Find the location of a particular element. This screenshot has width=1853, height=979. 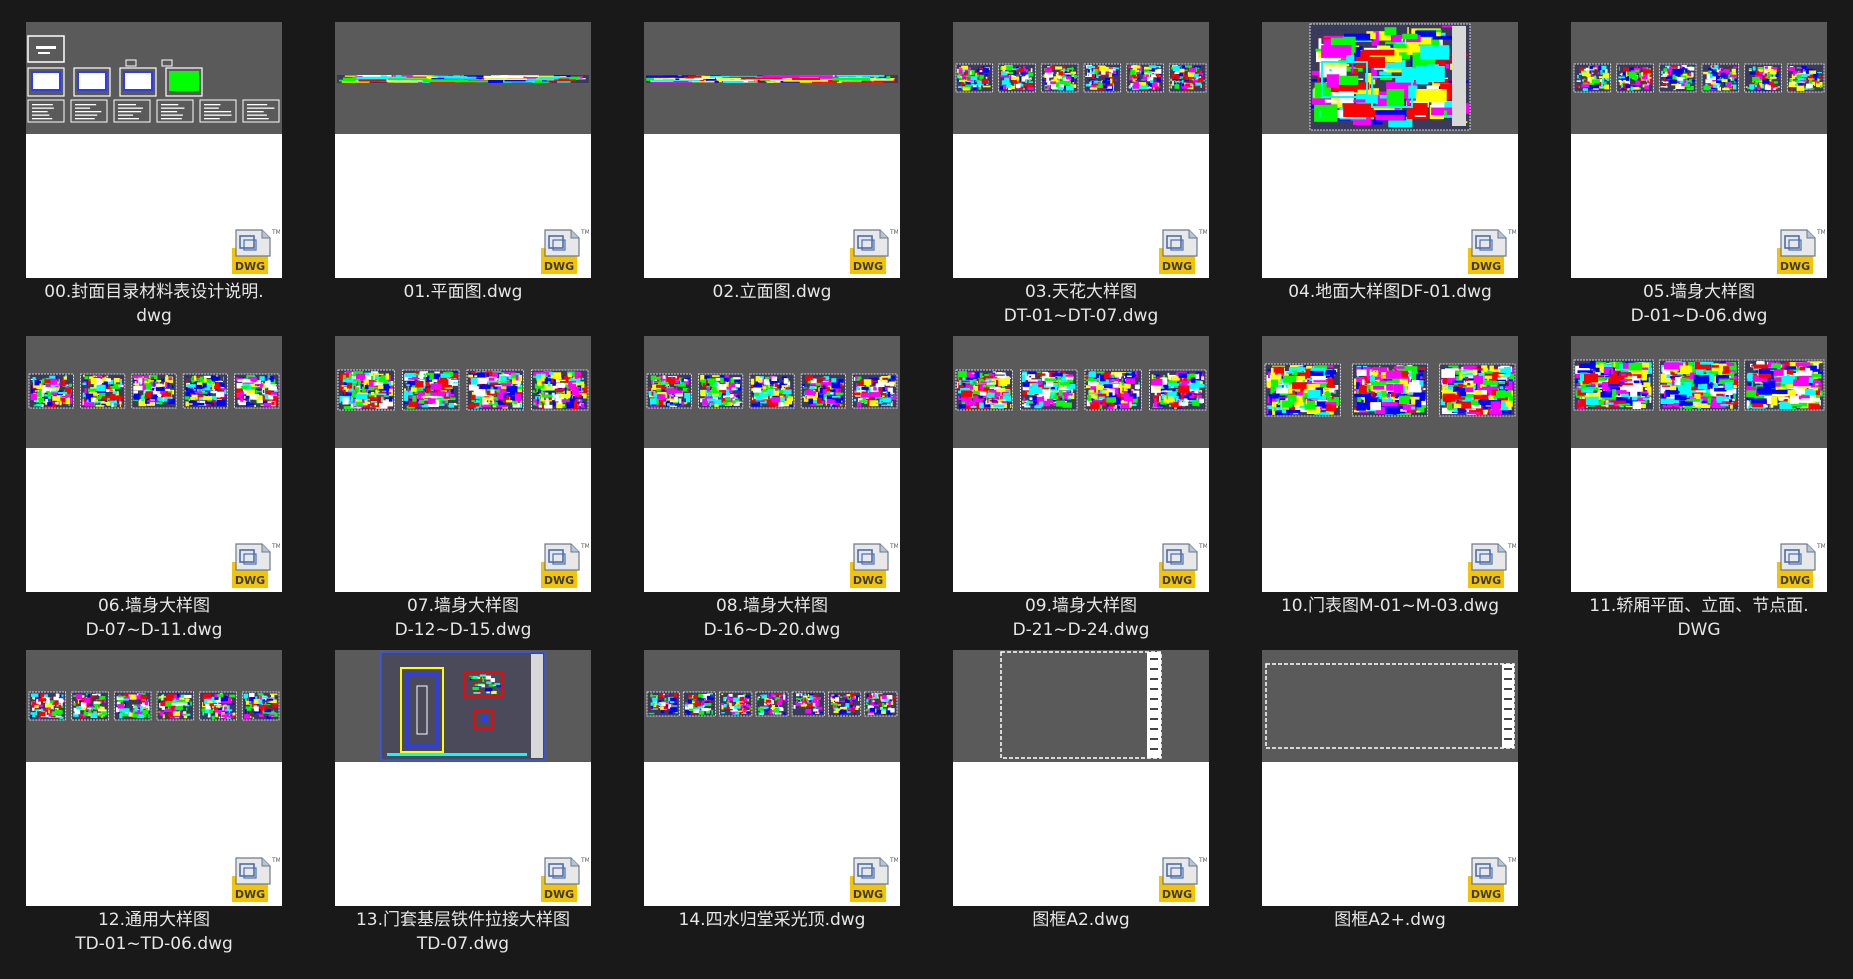

file-item: DWG TM 图框A2.dwg is located at coordinates (1081, 791).